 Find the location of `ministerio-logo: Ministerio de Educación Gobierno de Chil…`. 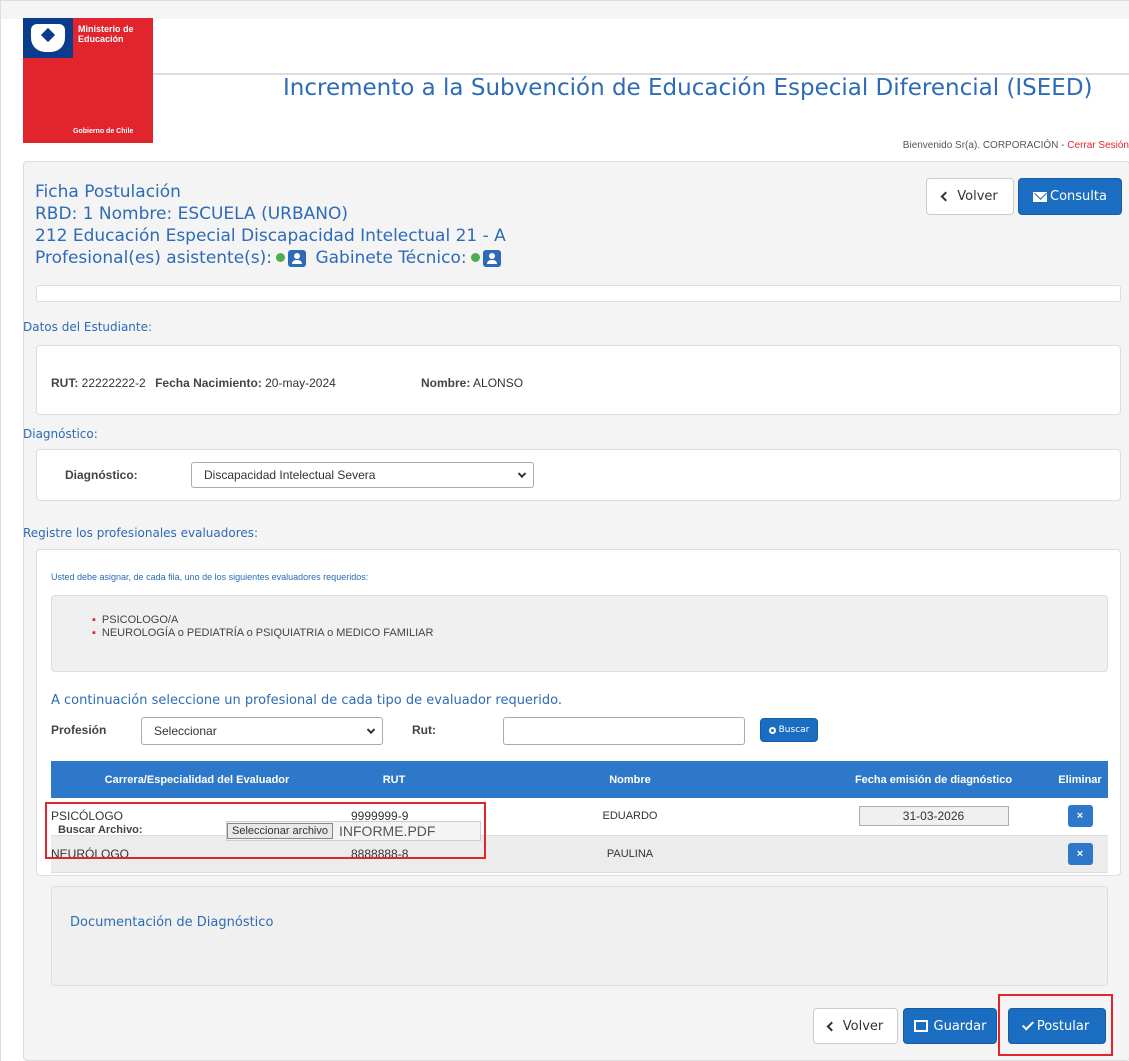

ministerio-logo: Ministerio de Educación Gobierno de Chil… is located at coordinates (88, 80).